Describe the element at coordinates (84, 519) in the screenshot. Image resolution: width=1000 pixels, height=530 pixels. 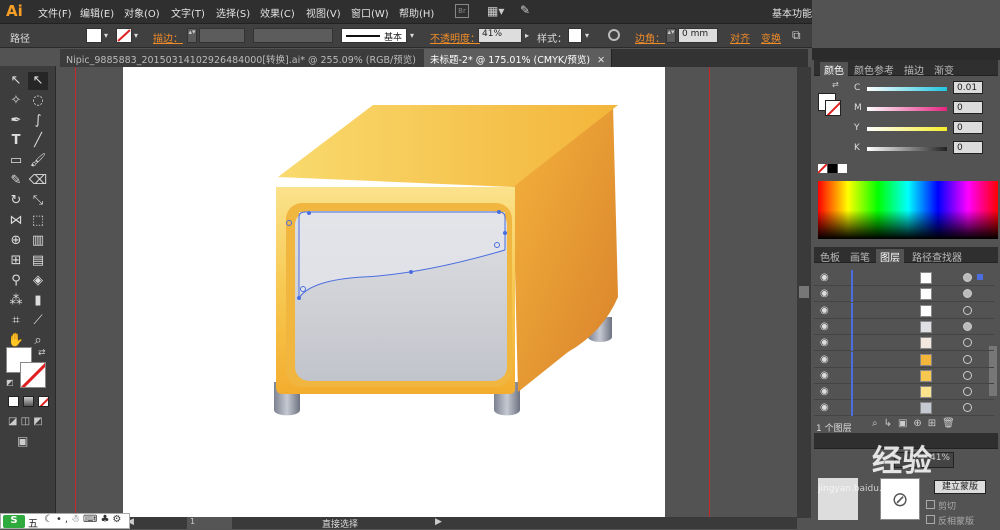
I see `ime-tray-icons: ☾•,☃⌨♣⚙` at that location.